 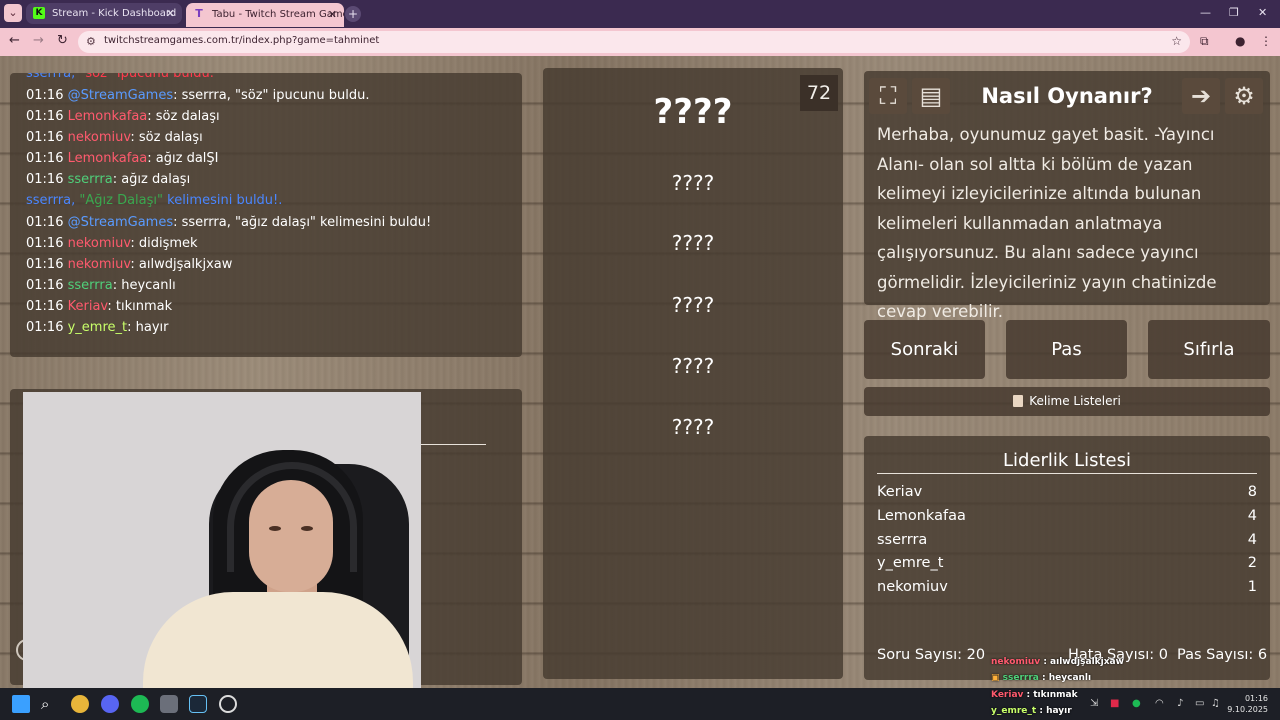 I want to click on chat-line: 01:16 Keriav: tıkınmak, so click(x=99, y=306).